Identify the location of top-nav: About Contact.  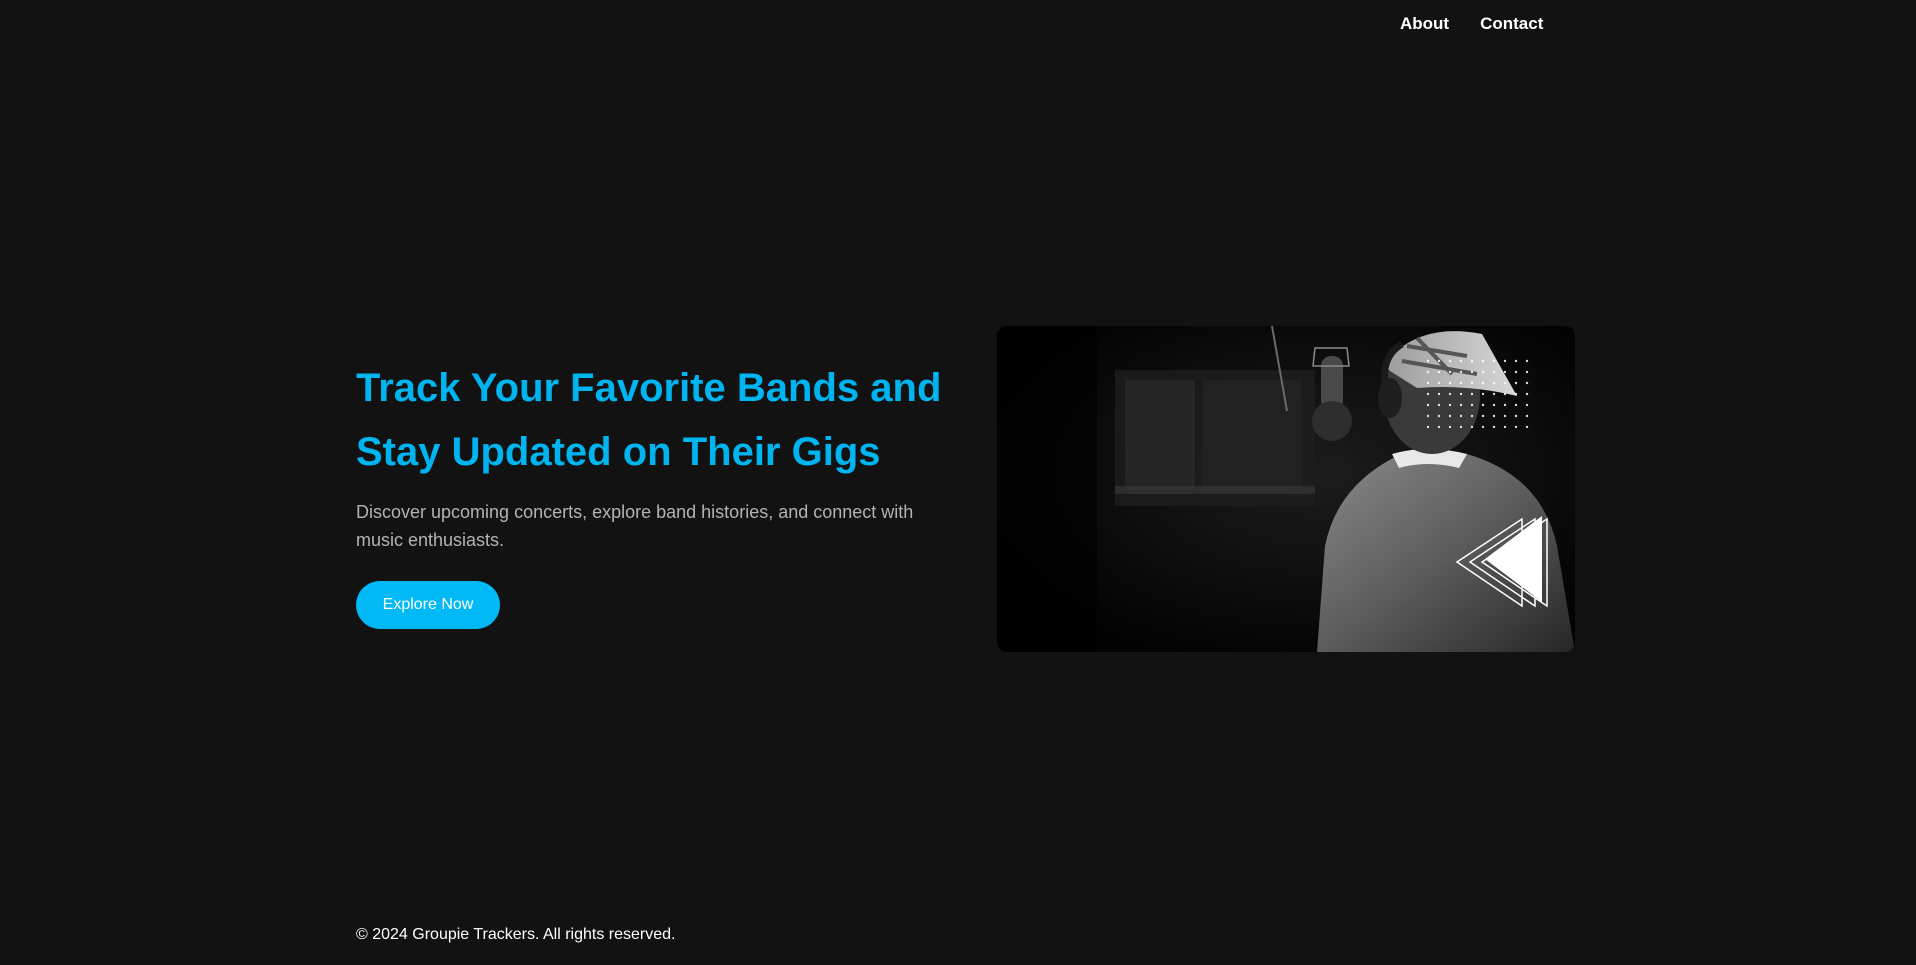
(1471, 24).